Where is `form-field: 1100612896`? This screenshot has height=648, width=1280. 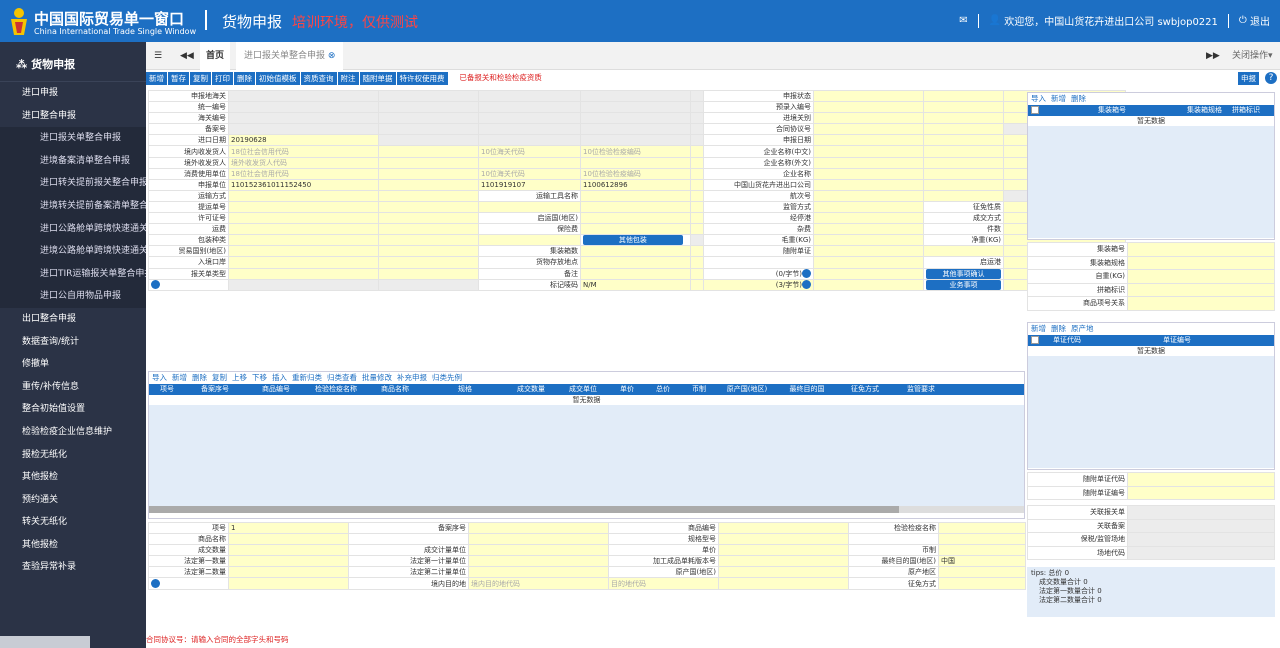
form-field: 1100612896 is located at coordinates (635, 184).